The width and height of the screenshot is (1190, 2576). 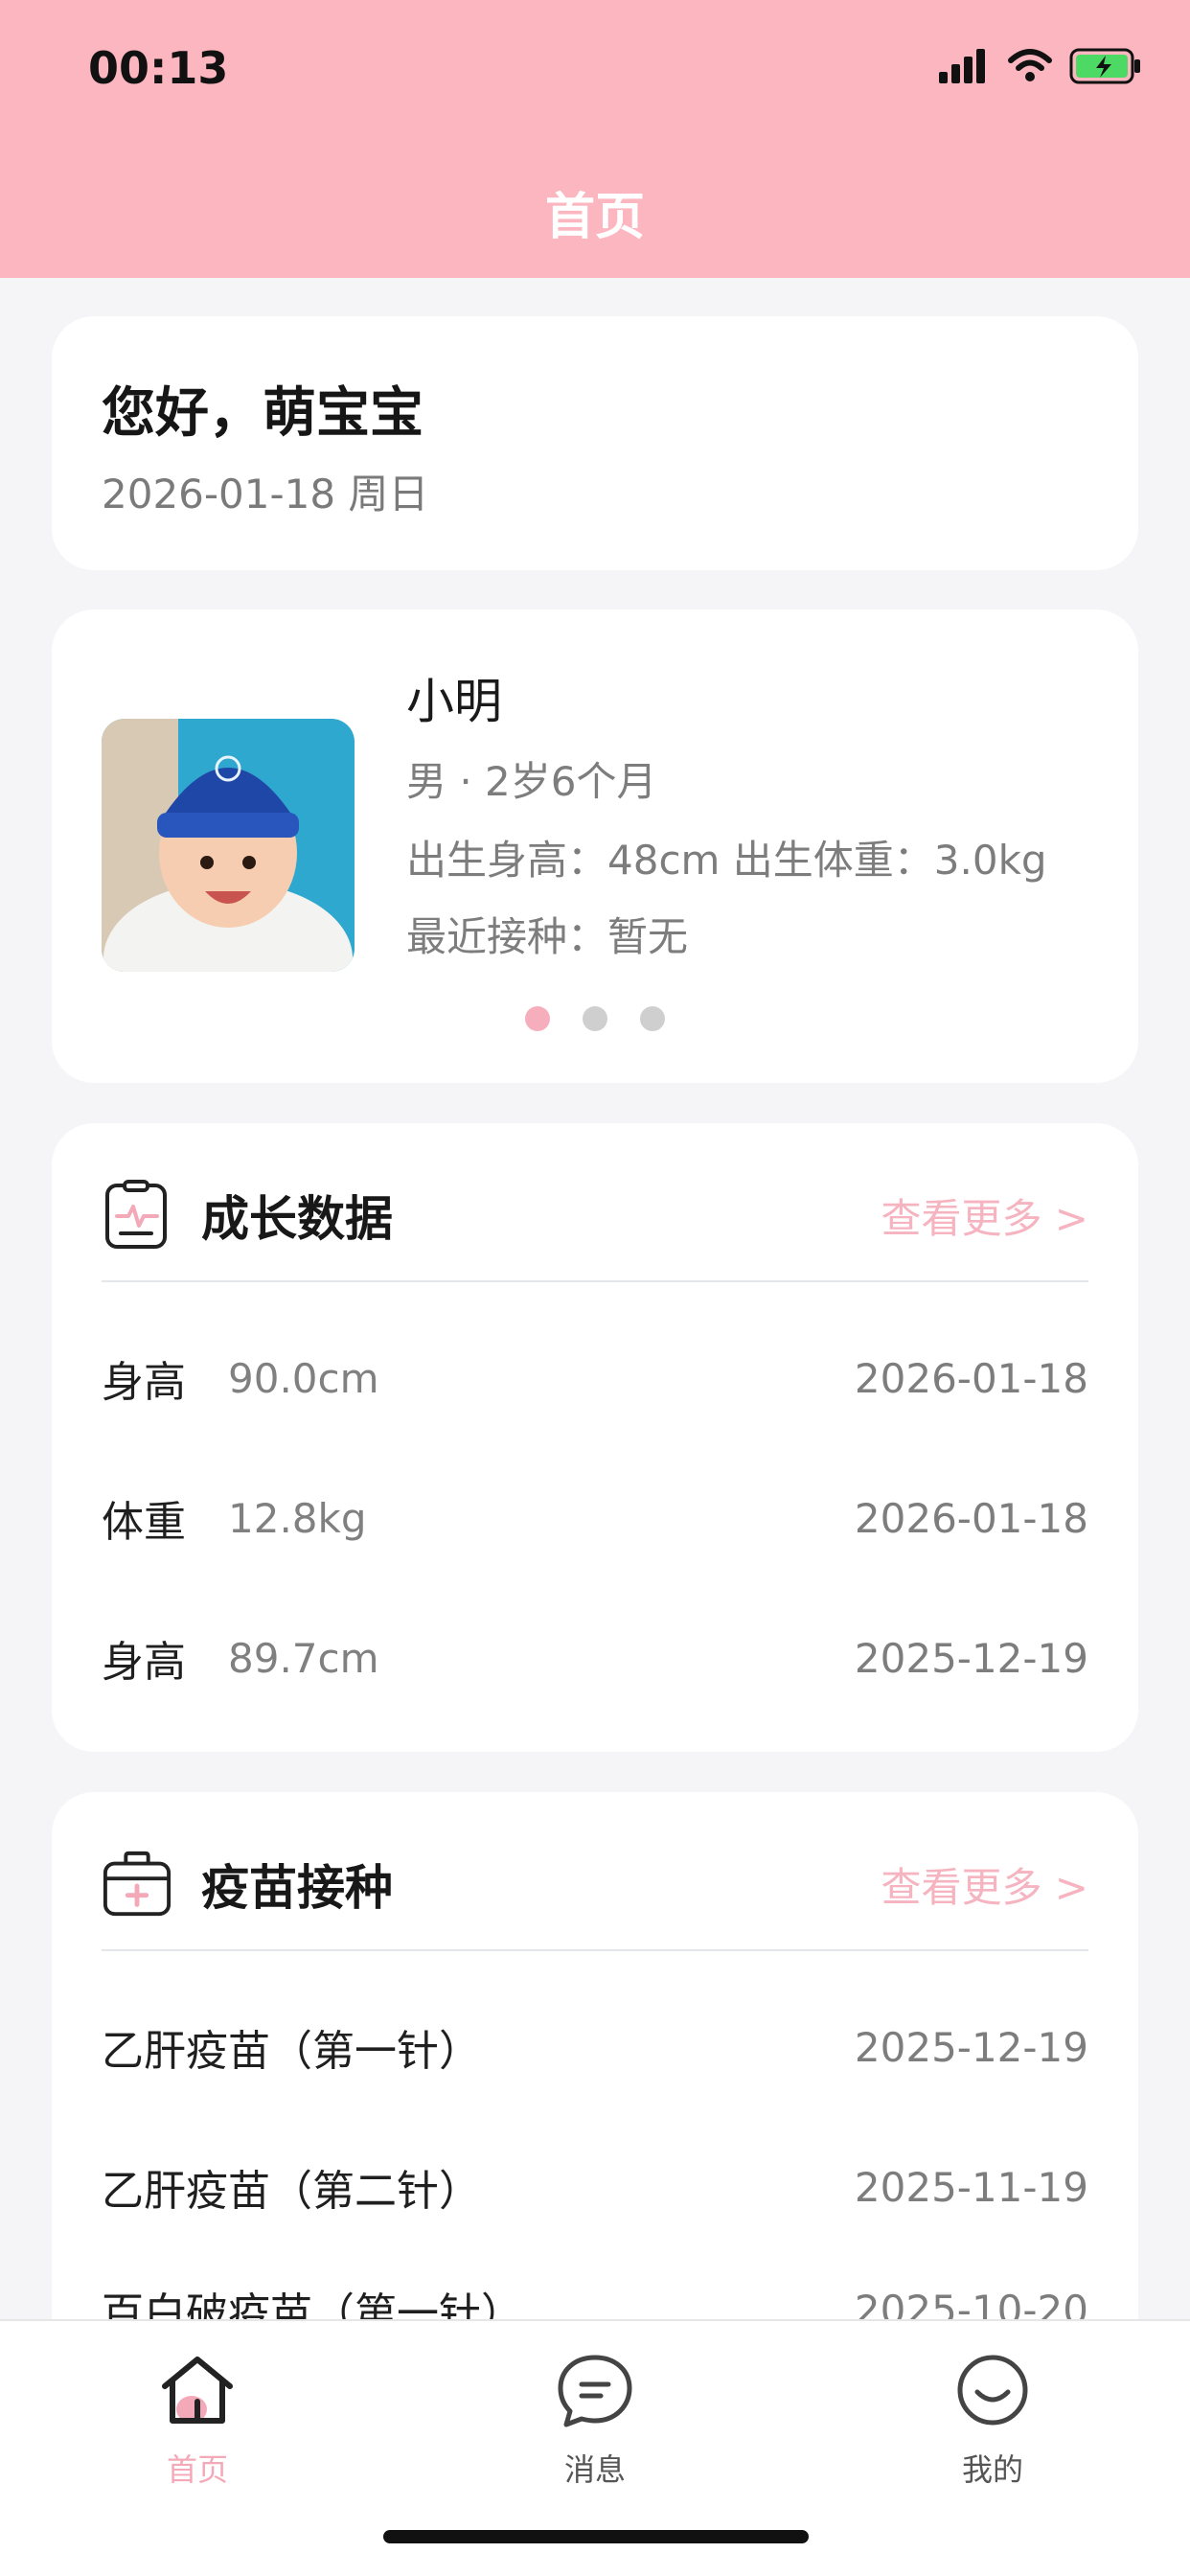 What do you see at coordinates (197, 2390) in the screenshot?
I see `home-icon` at bounding box center [197, 2390].